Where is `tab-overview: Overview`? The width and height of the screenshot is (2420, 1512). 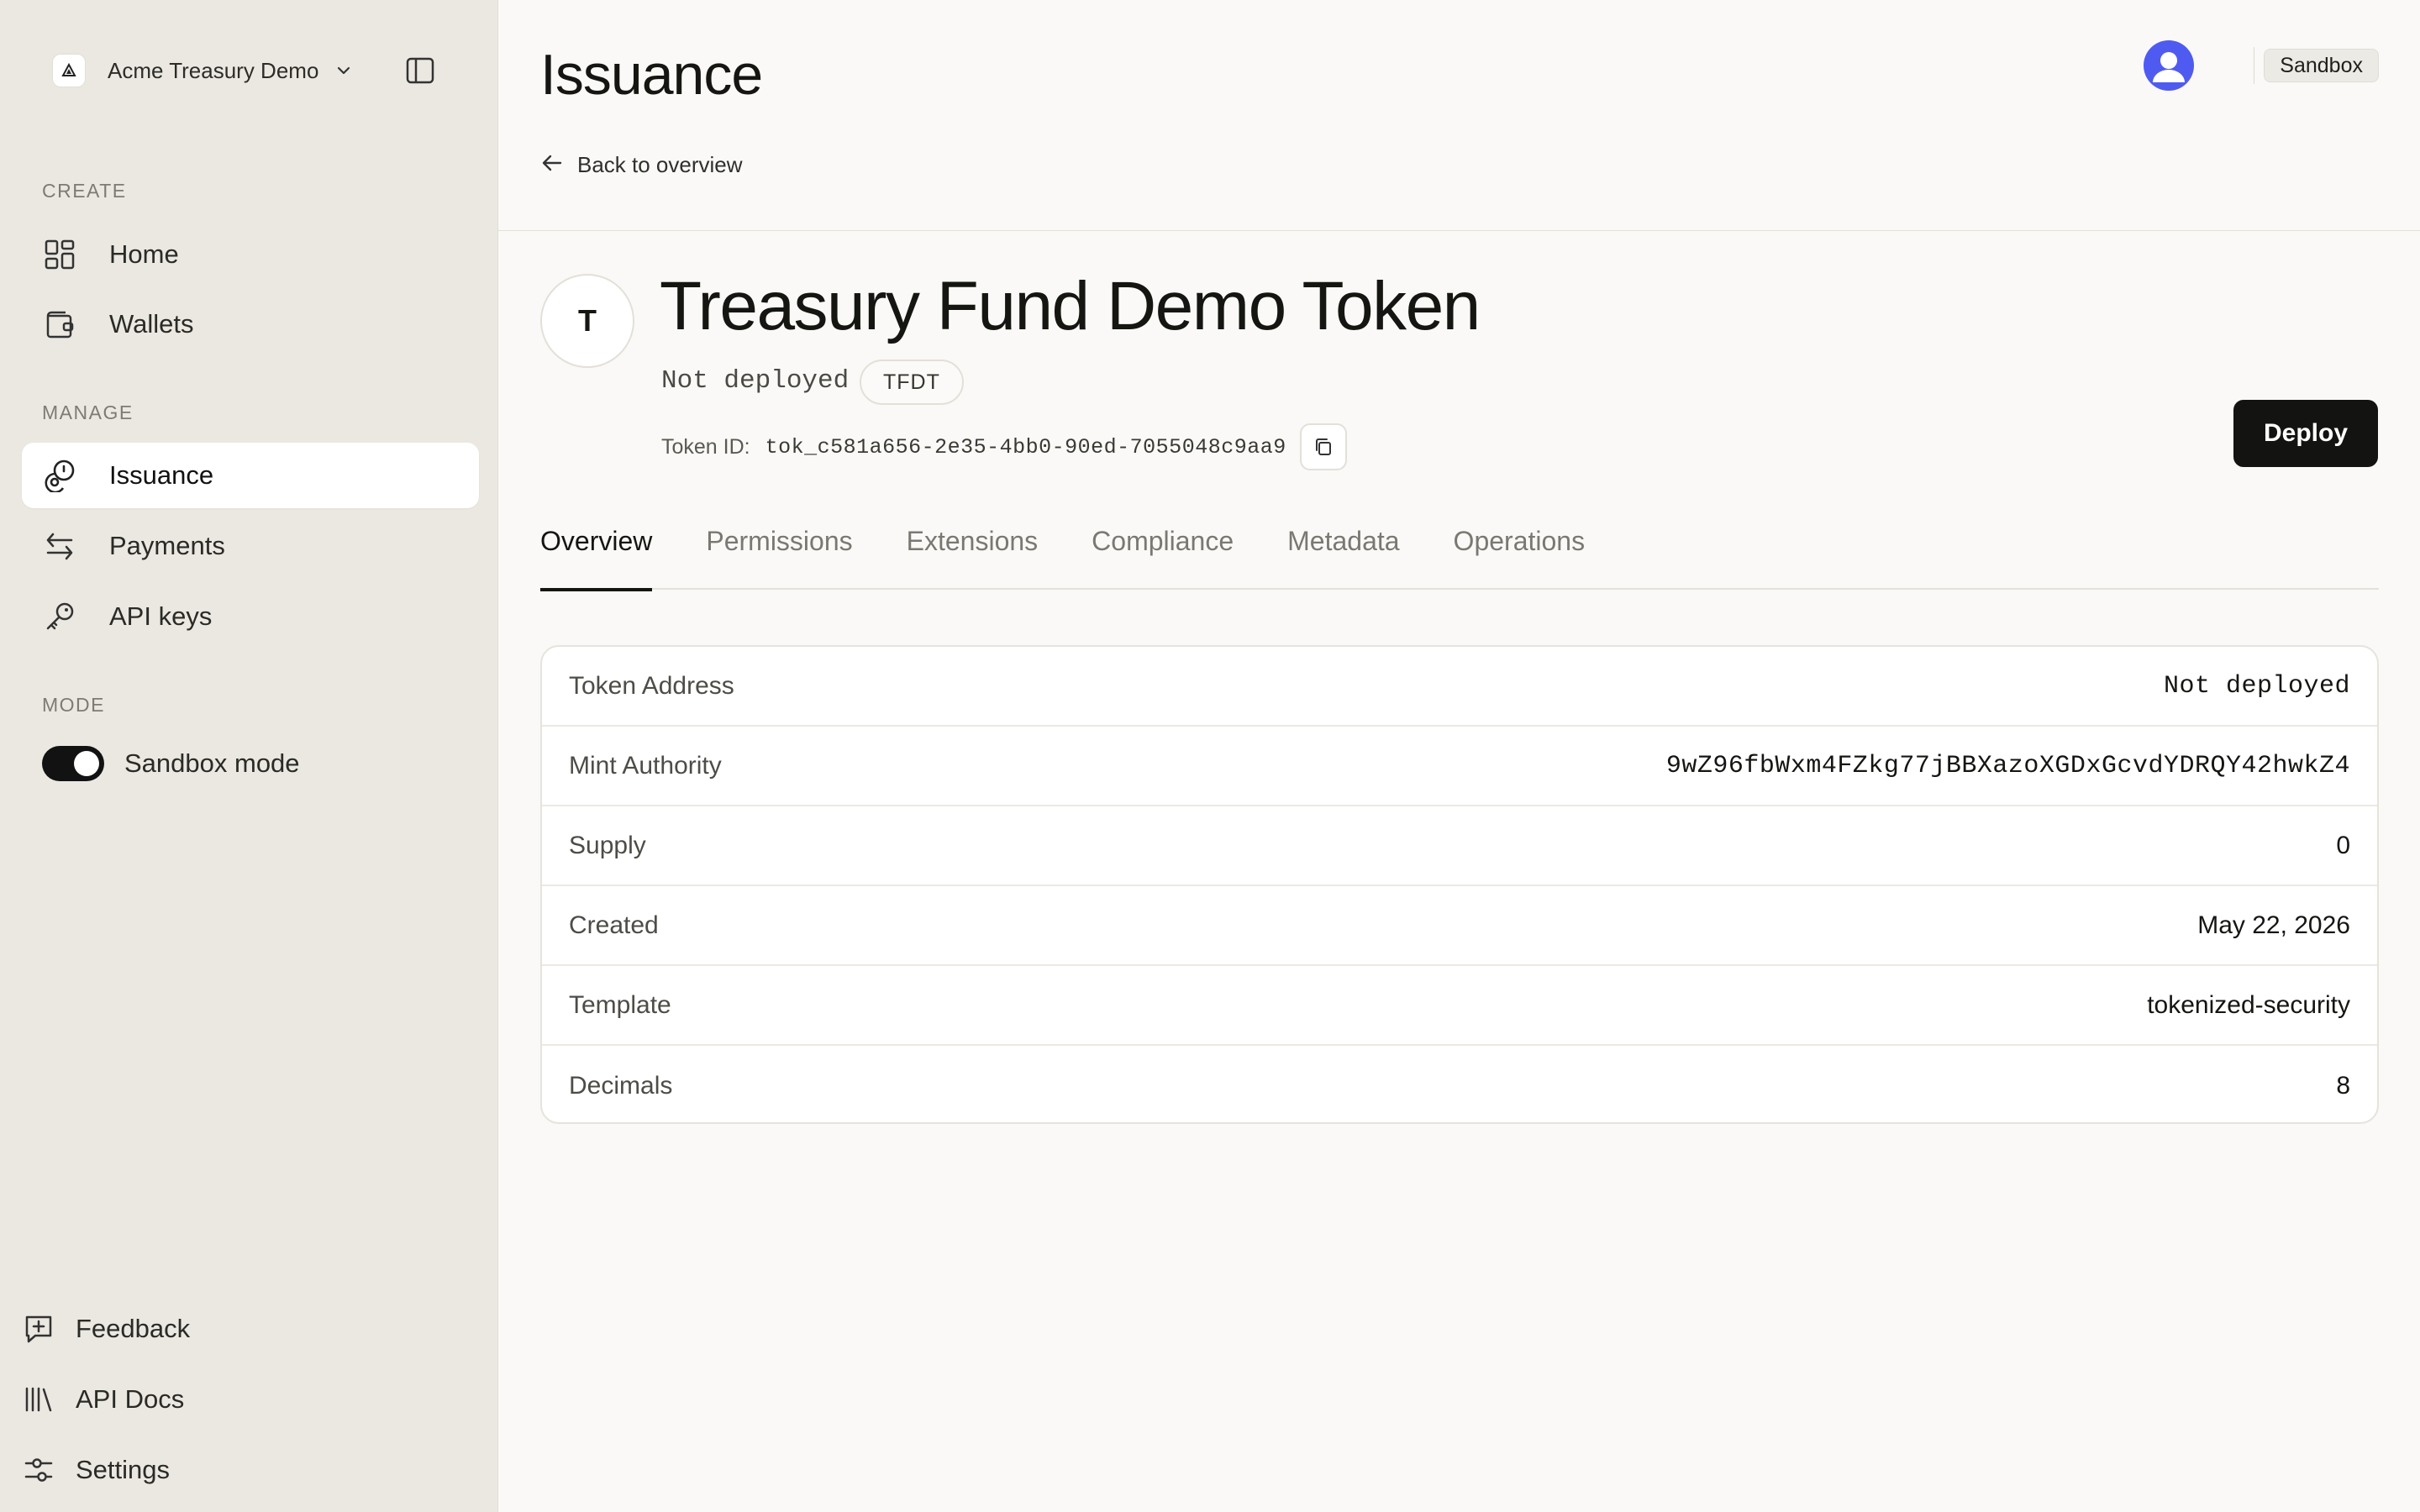 tab-overview: Overview is located at coordinates (597, 556).